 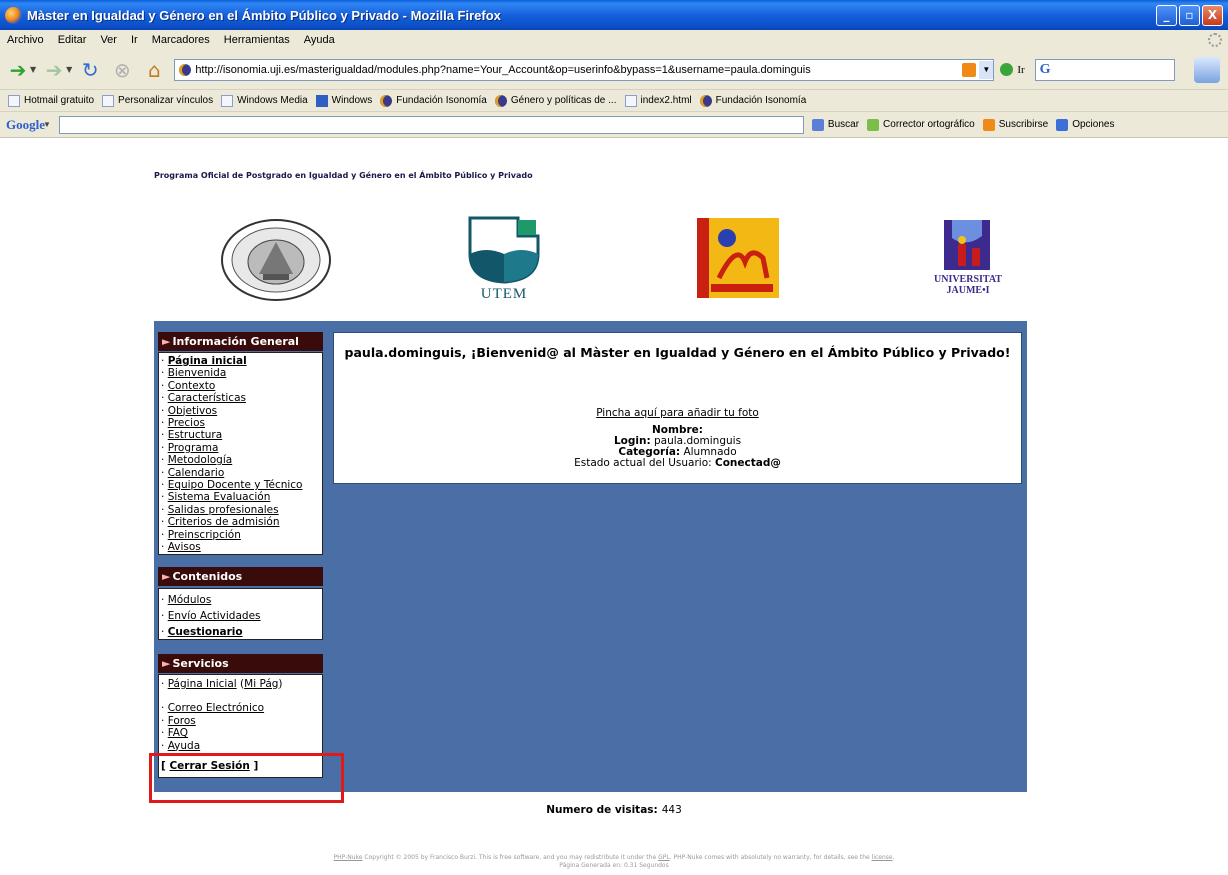 I want to click on windows-icon, so click(x=321, y=100).